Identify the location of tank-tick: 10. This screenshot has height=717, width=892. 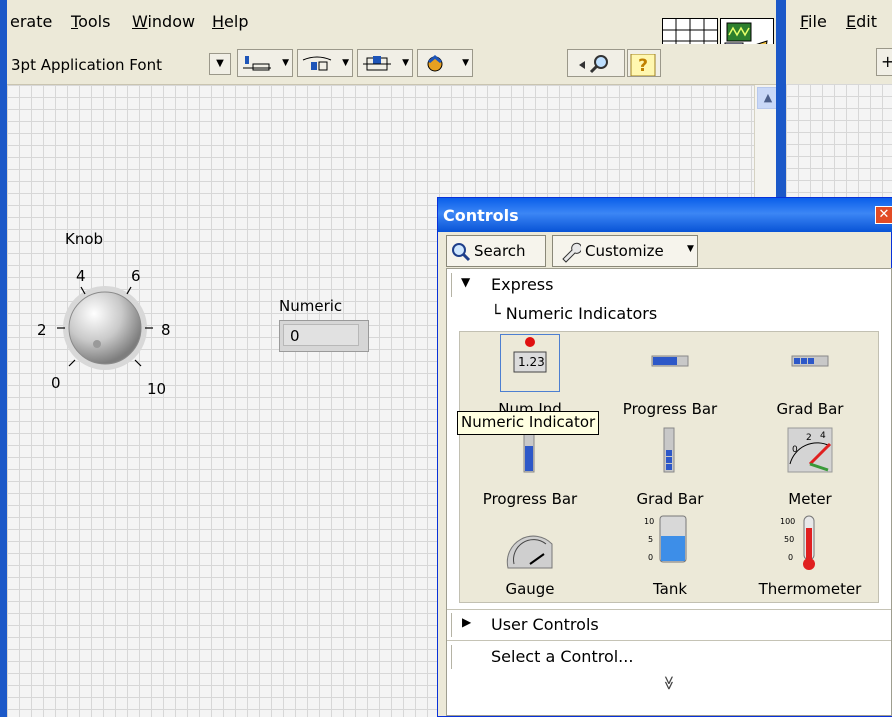
(649, 521).